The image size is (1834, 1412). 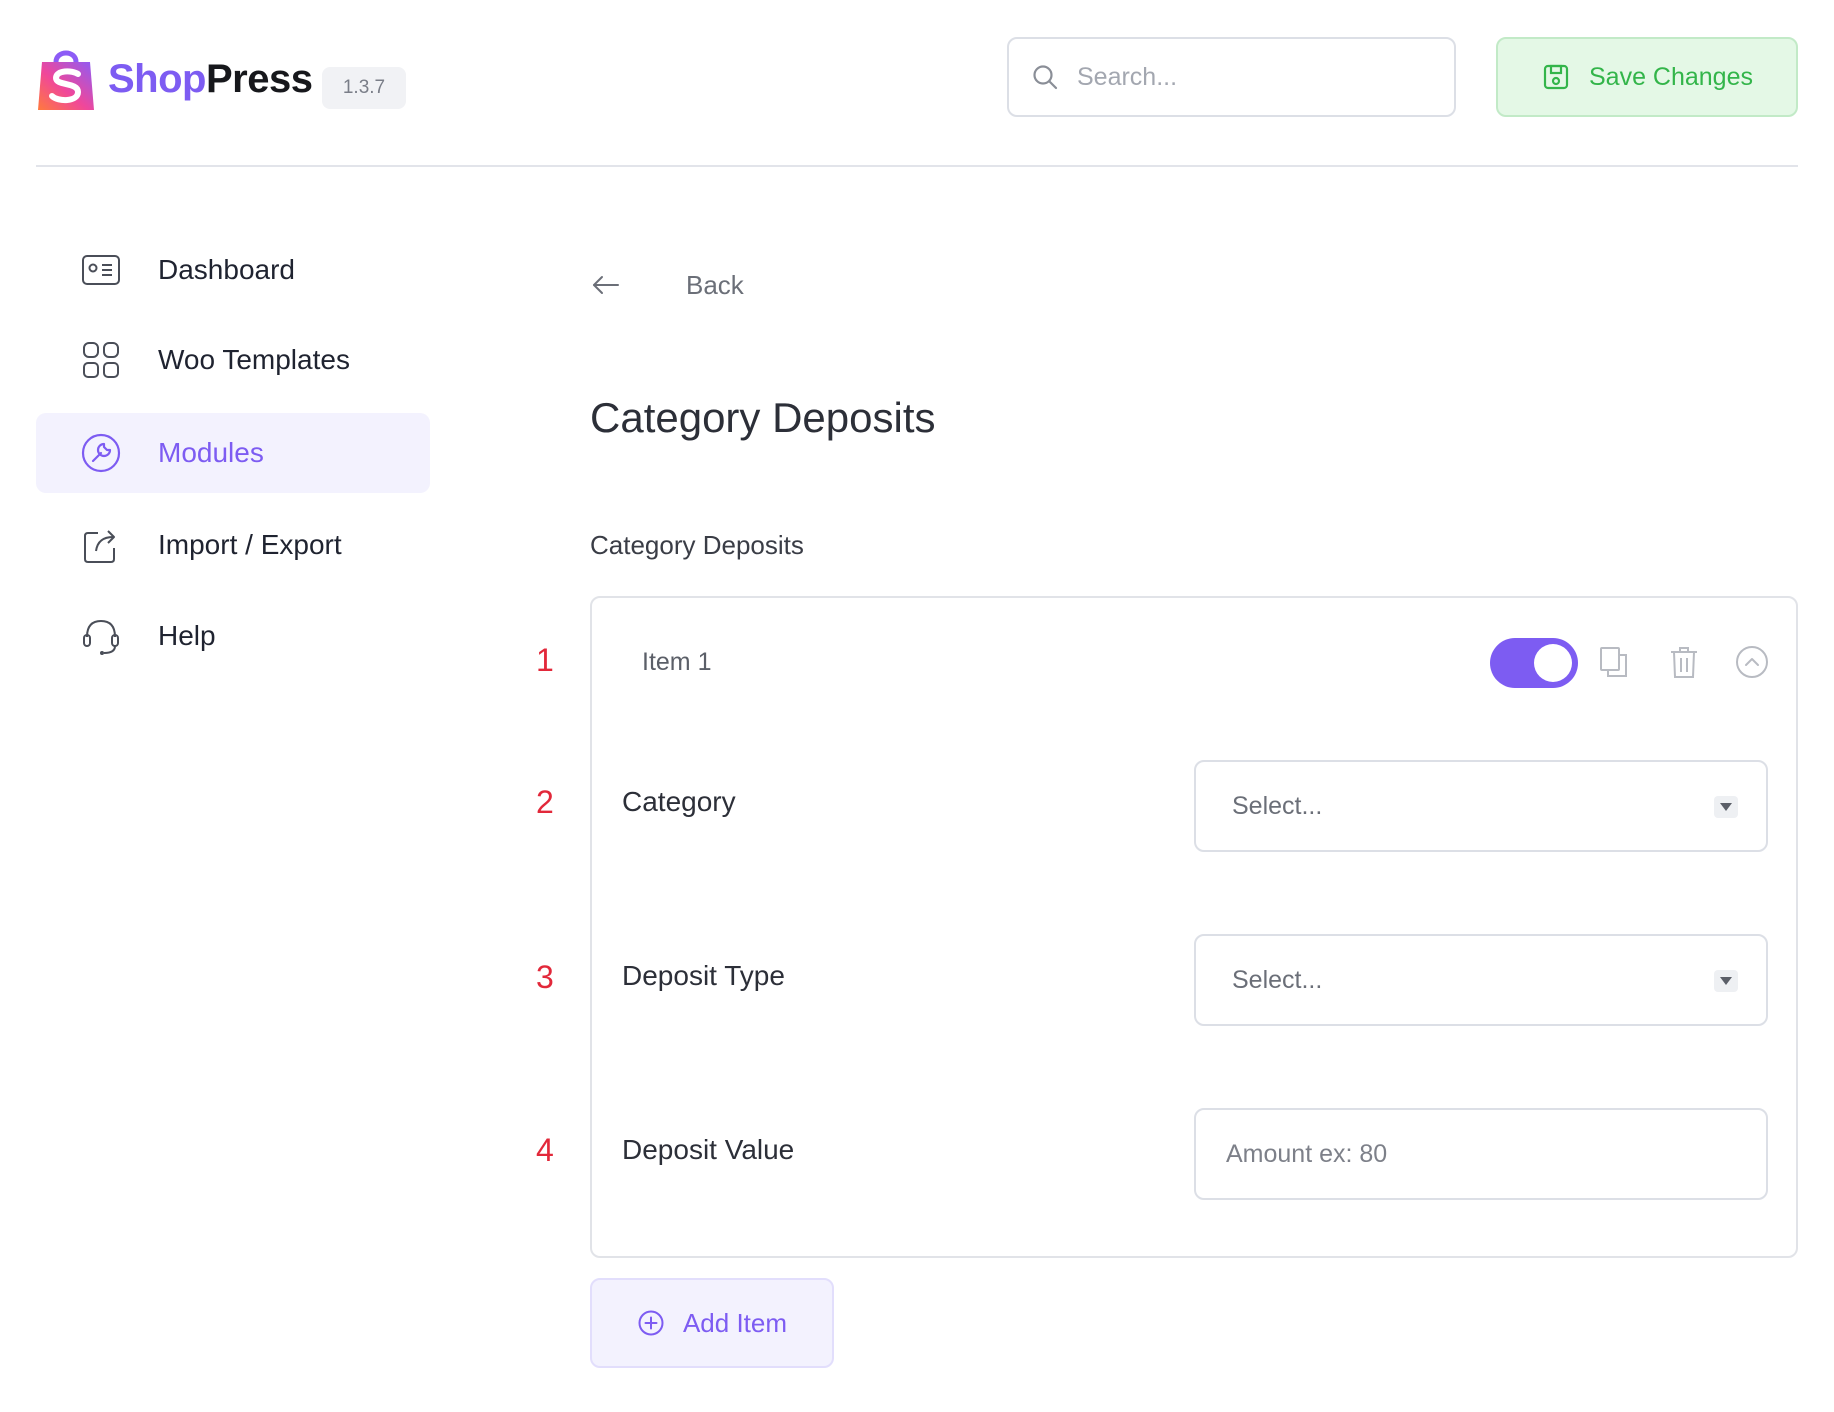 I want to click on sidebar-item-woo-templates: Woo Templates, so click(x=233, y=360).